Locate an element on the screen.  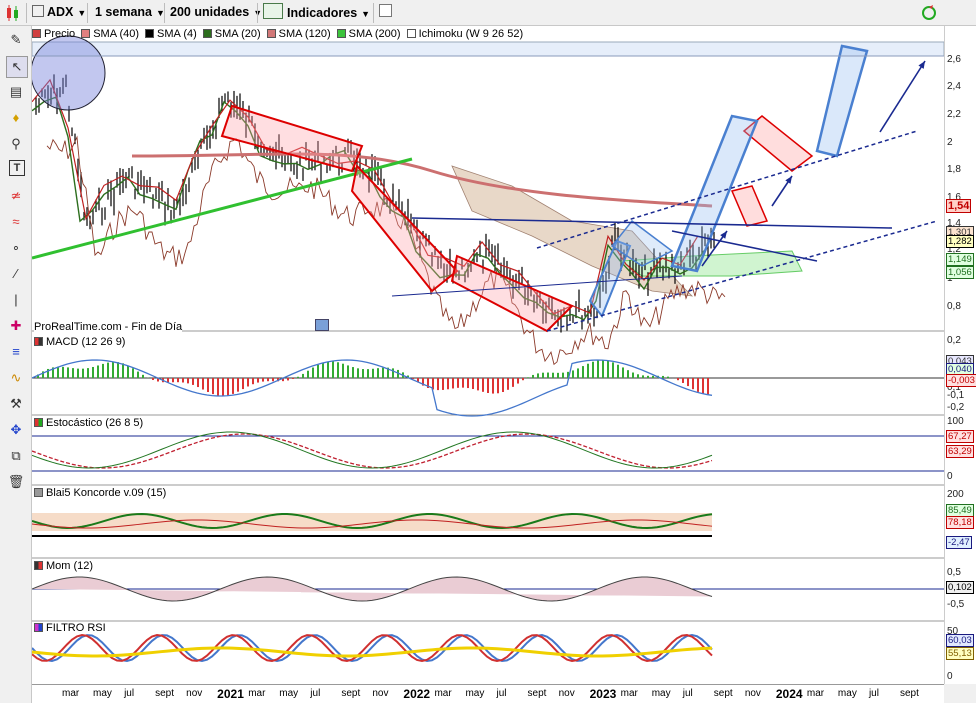
move-icon: ✥ is located at coordinates (16, 430).